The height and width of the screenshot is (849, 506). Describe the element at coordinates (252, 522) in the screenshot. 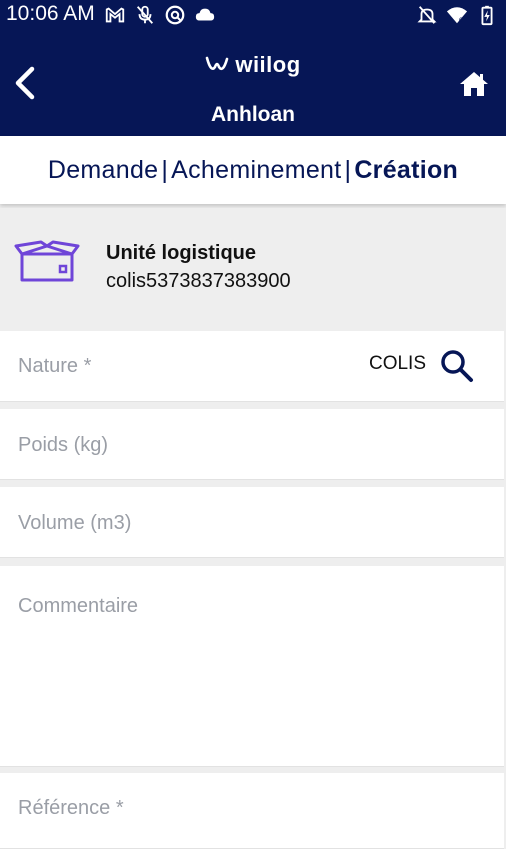

I see `volume-field: Volume (m3)` at that location.